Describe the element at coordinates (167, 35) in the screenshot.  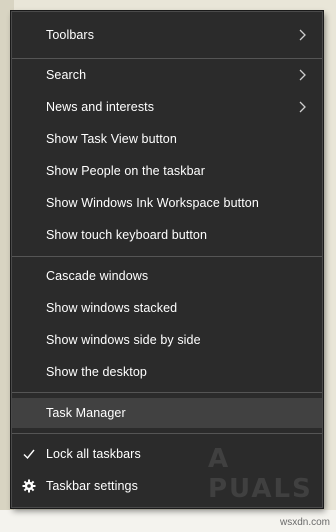
I see `menu-item-toolbars: Toolbars` at that location.